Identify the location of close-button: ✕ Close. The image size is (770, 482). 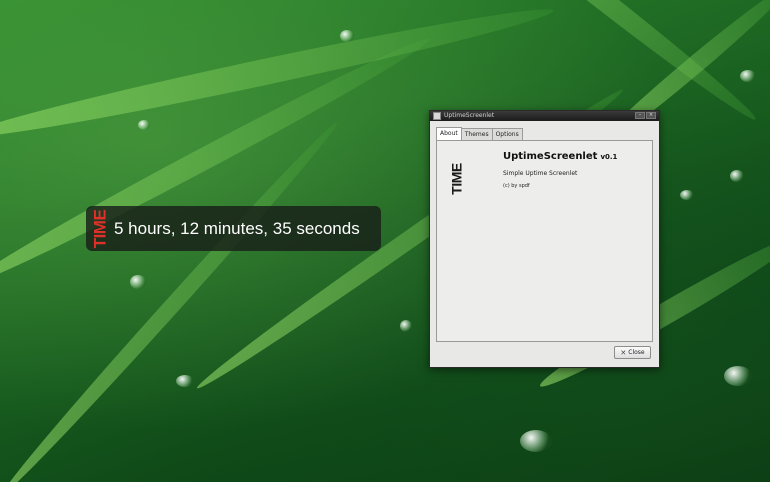
(632, 352).